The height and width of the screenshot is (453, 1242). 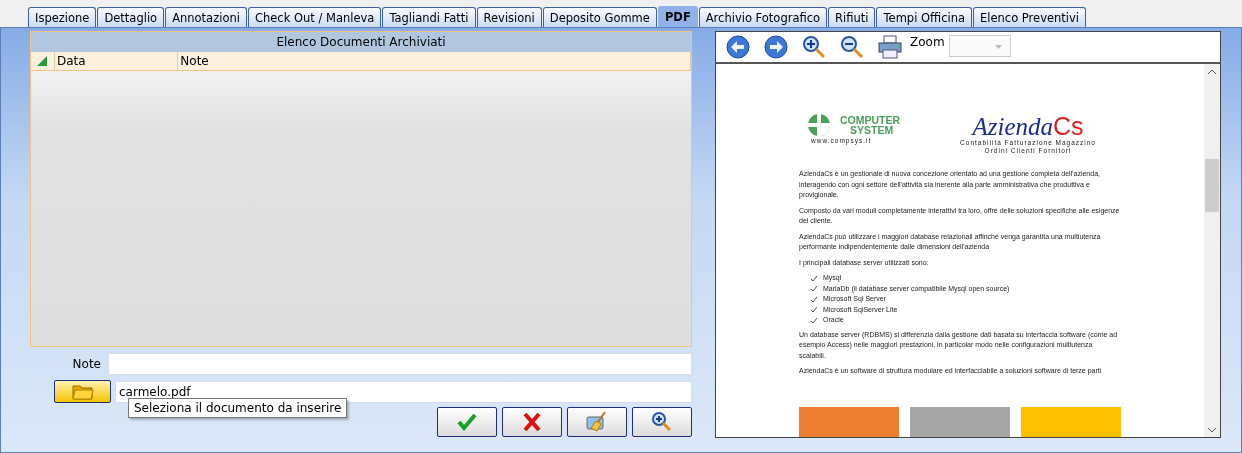 I want to click on logo-text: Azienda, so click(x=1013, y=126).